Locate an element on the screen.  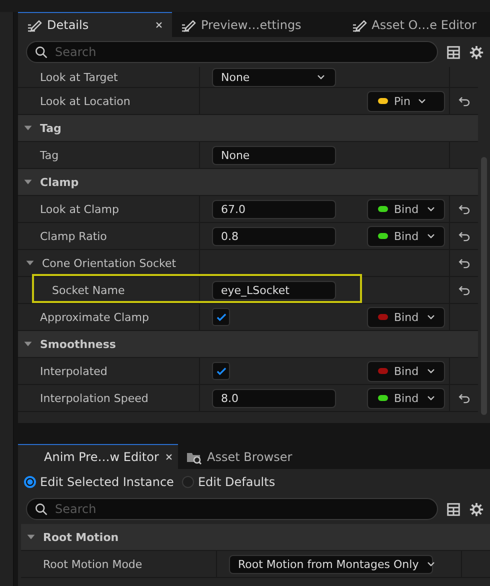
text-field: 0.8 is located at coordinates (274, 236).